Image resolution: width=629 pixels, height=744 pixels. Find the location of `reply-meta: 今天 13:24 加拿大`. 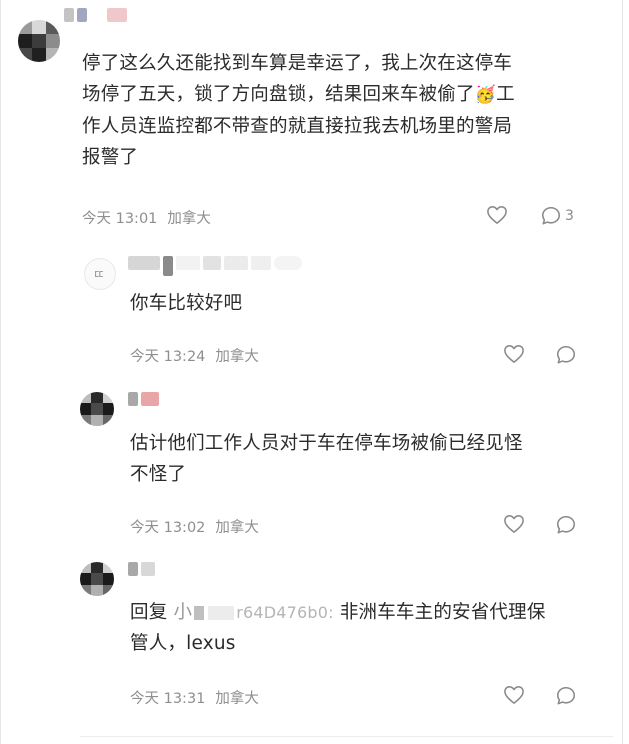

reply-meta: 今天 13:24 加拿大 is located at coordinates (194, 355).